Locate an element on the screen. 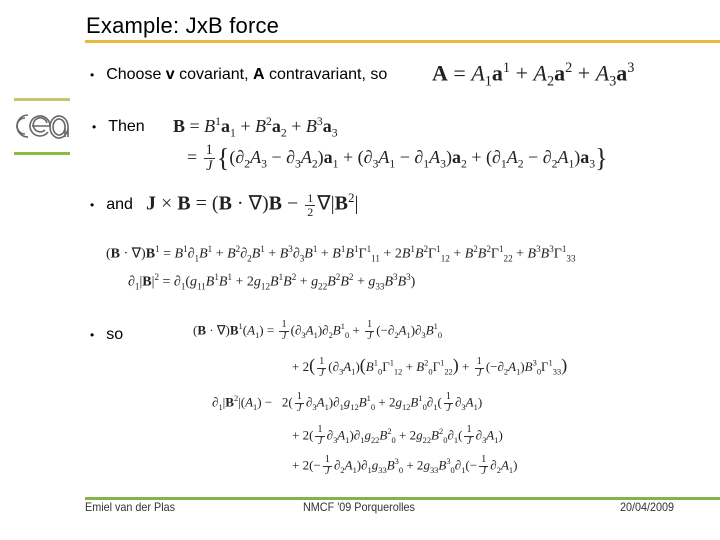 This screenshot has width=720, height=540. footer-event: NMCF '09 Porquerolles is located at coordinates (359, 507).